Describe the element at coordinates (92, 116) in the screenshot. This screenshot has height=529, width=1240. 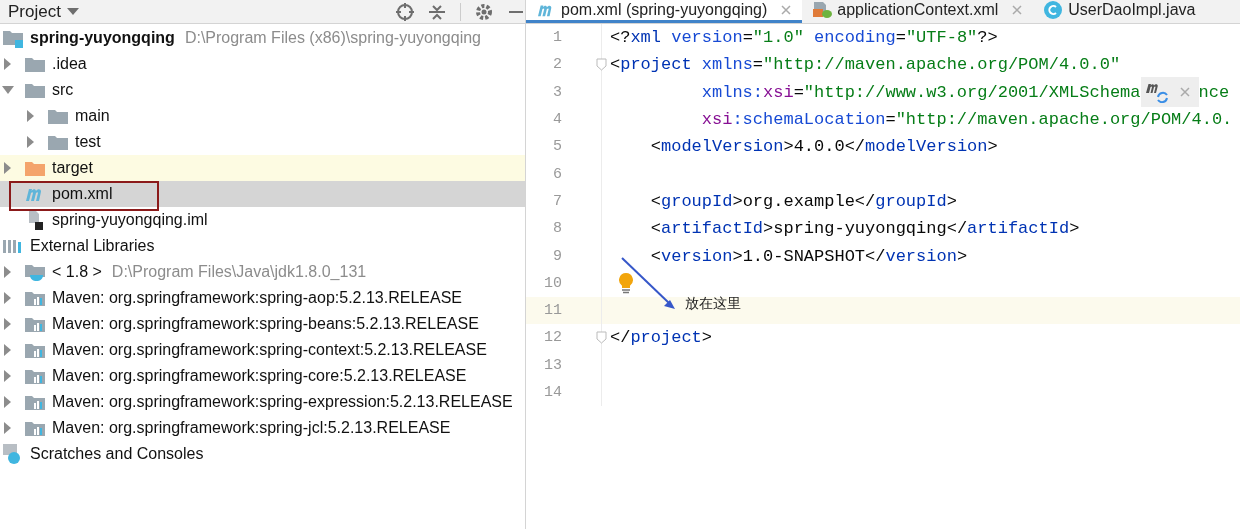
I see `item-label: main` at that location.